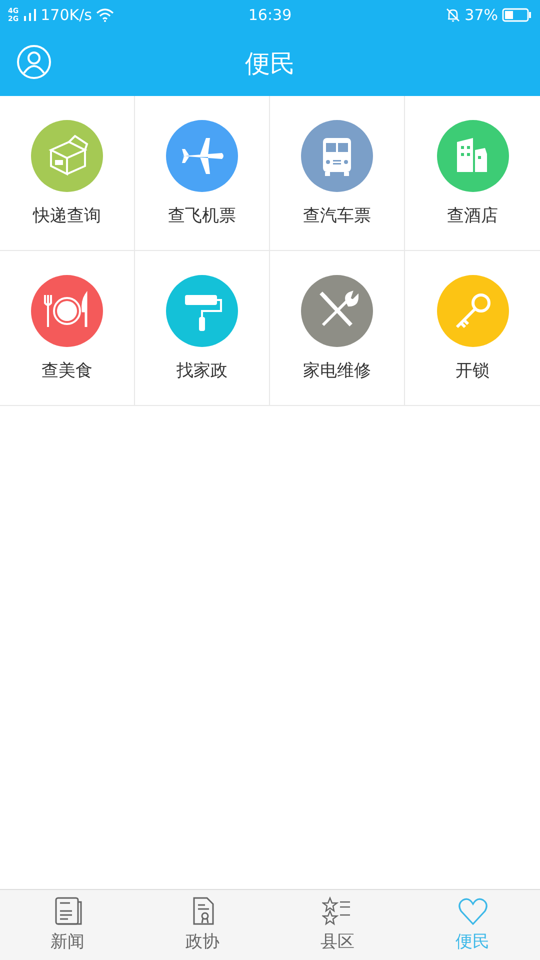 Image resolution: width=540 pixels, height=960 pixels. I want to click on service-tile: 快递查询, so click(67, 173).